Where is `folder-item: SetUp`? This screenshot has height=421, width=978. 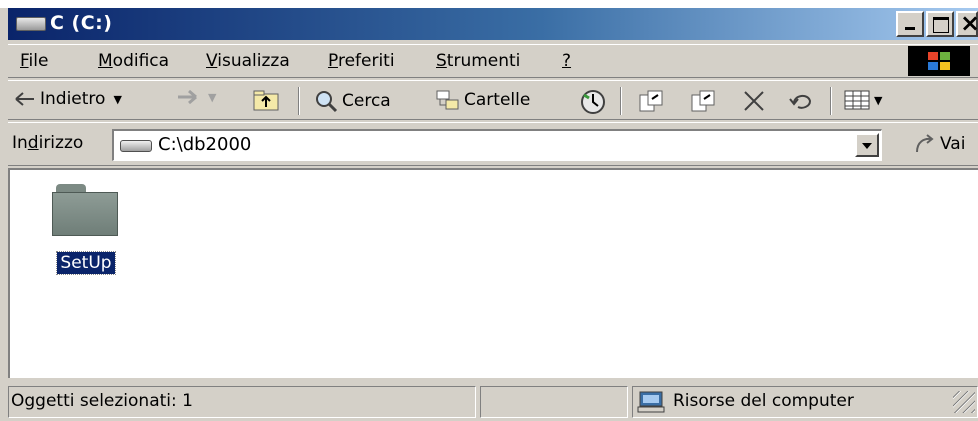
folder-item: SetUp is located at coordinates (86, 227).